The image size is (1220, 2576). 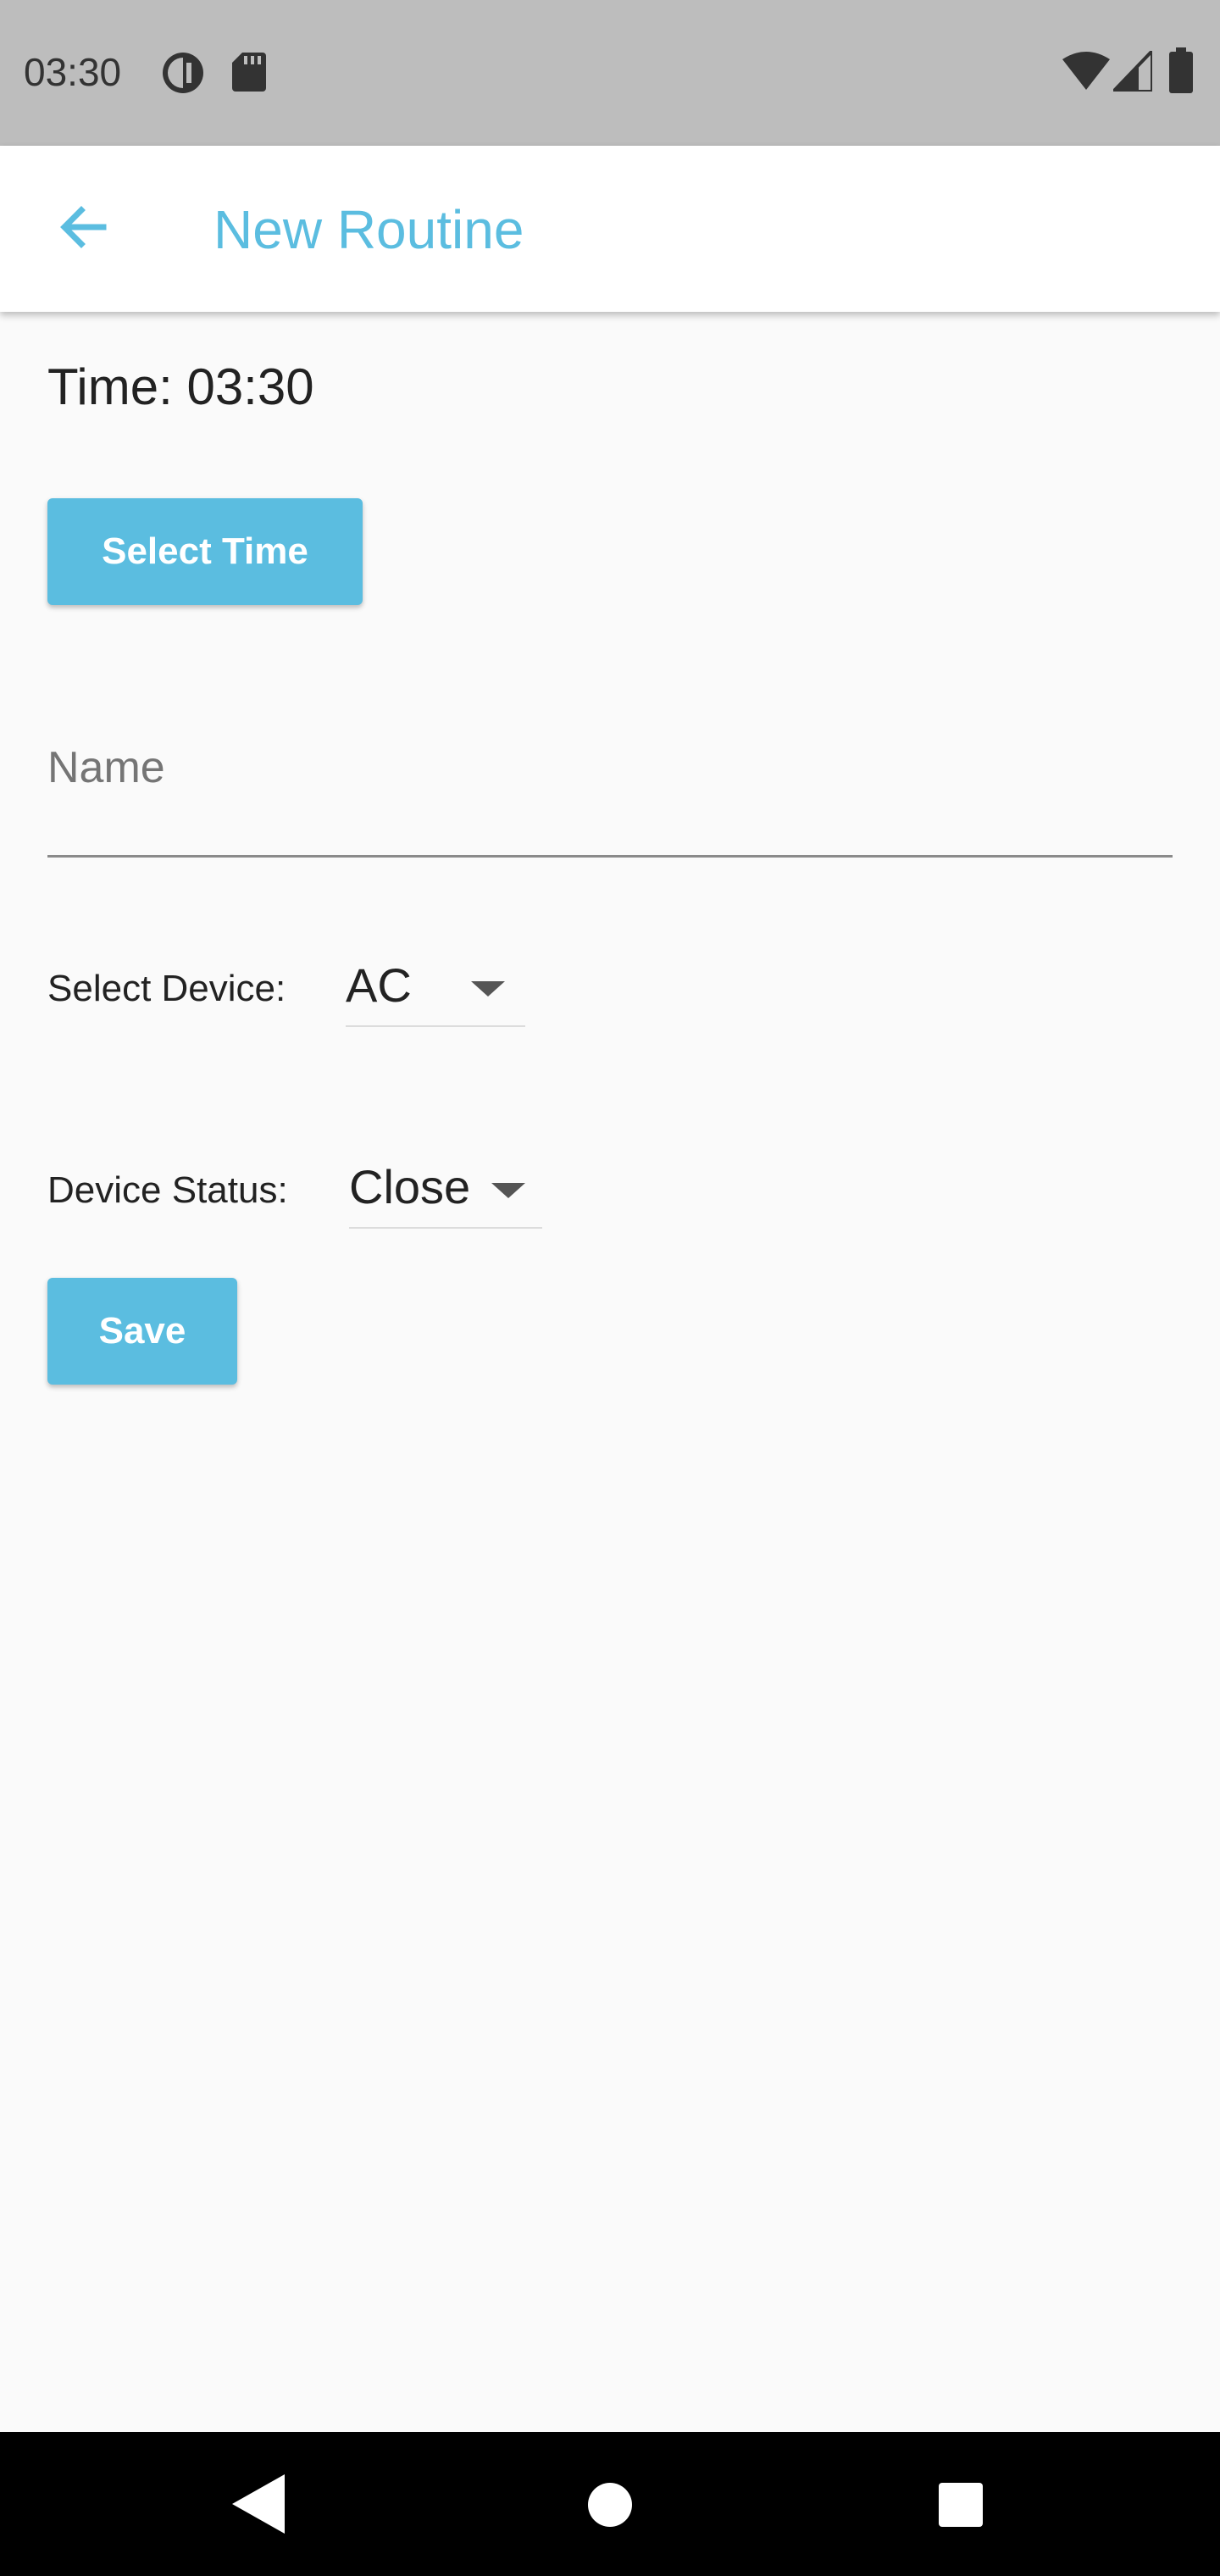 I want to click on time-label: Time: 03:30, so click(x=180, y=386).